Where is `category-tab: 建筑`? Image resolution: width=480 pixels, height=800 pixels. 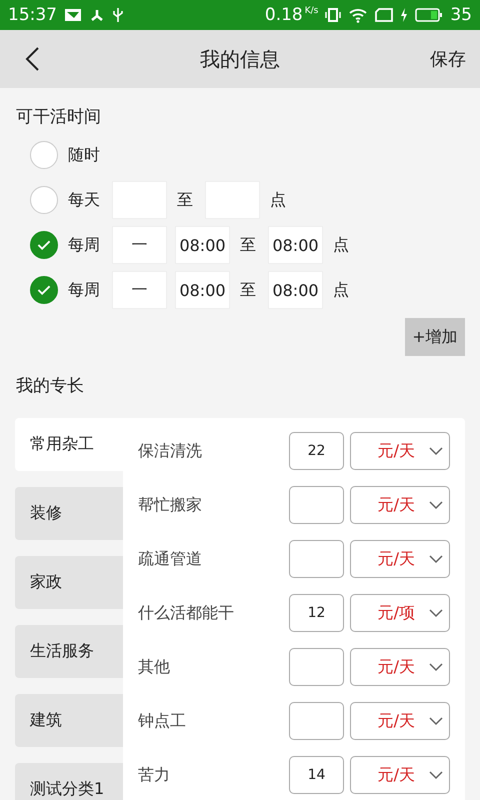 category-tab: 建筑 is located at coordinates (69, 720).